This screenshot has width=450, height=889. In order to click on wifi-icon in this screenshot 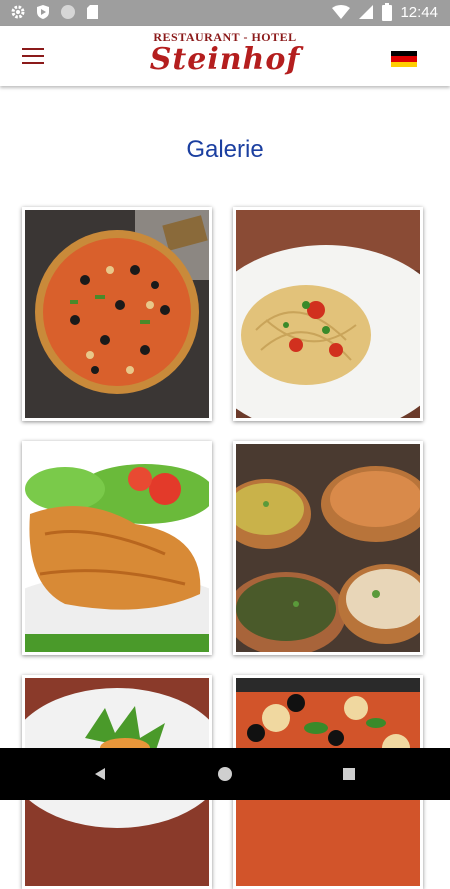, I will do `click(341, 12)`.